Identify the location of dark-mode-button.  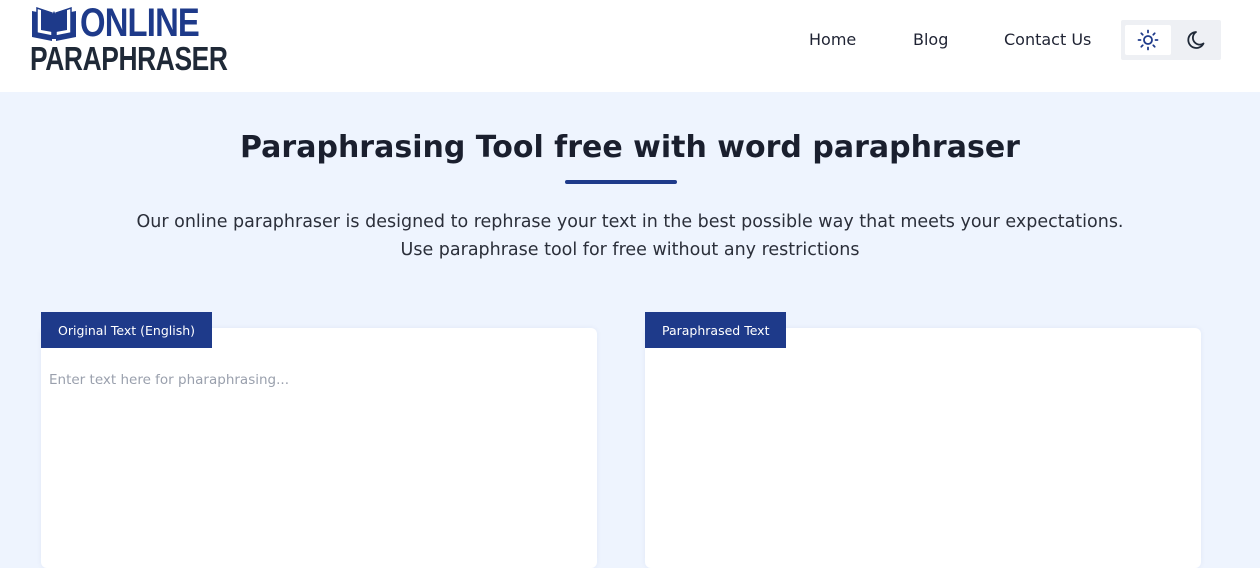
(1198, 40).